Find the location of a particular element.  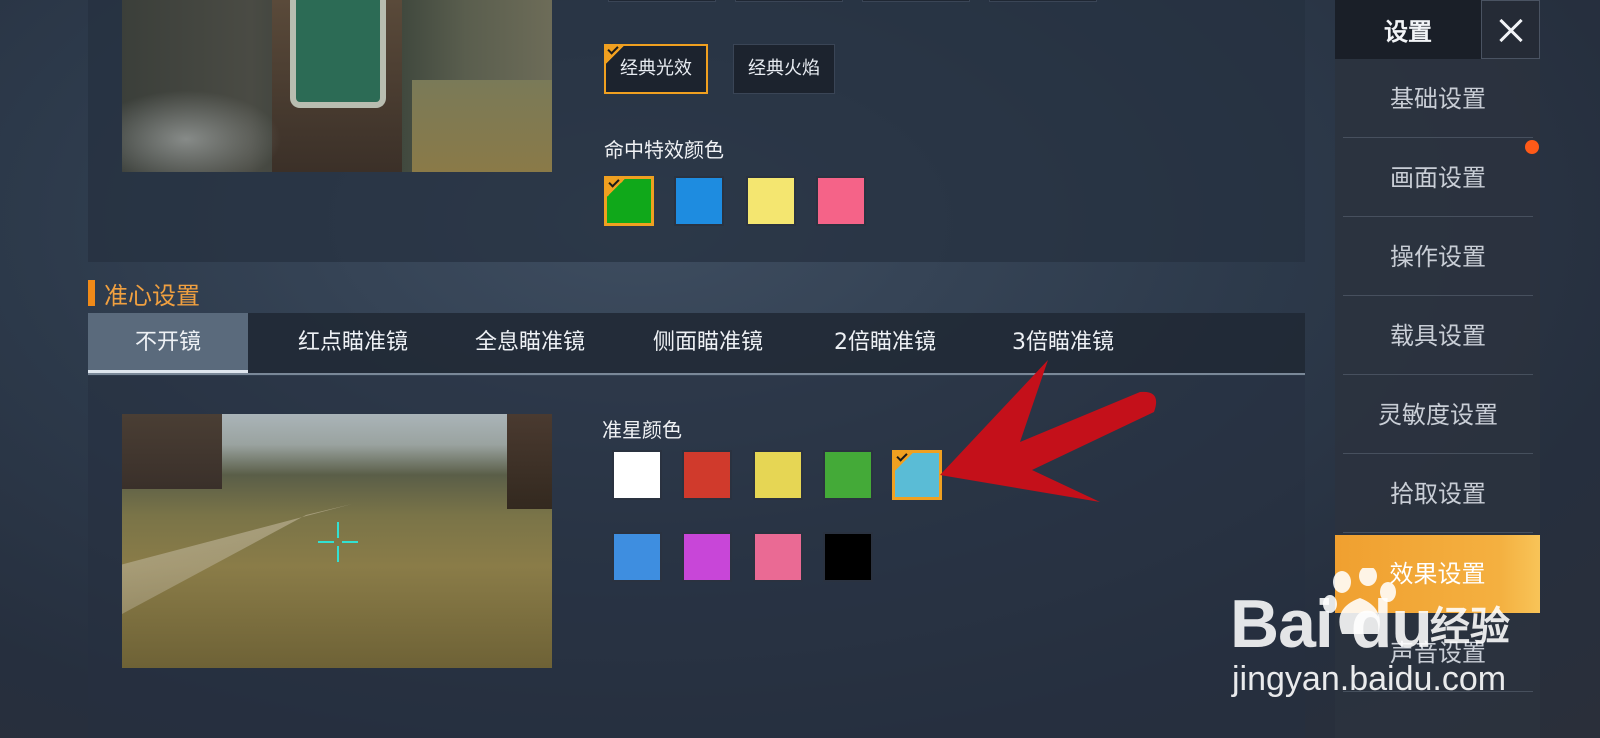

crosshair-color-swatch-purple is located at coordinates (707, 557).